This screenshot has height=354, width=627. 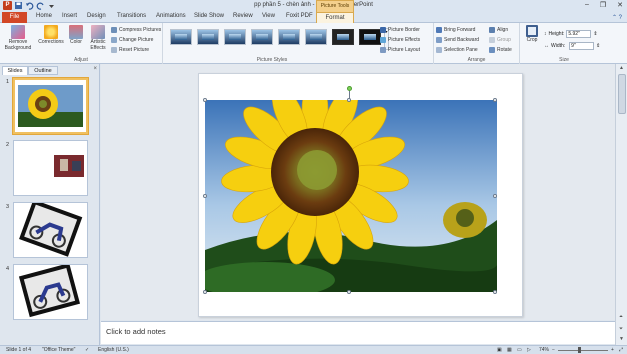 What do you see at coordinates (243, 16) in the screenshot?
I see `tab-review: Review` at bounding box center [243, 16].